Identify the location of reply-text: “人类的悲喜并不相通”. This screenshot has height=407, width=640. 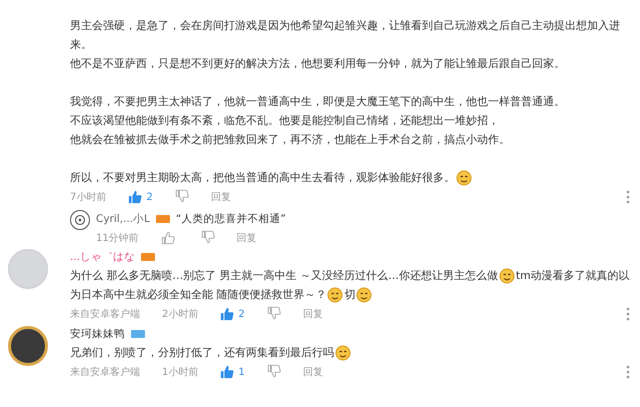
(231, 219).